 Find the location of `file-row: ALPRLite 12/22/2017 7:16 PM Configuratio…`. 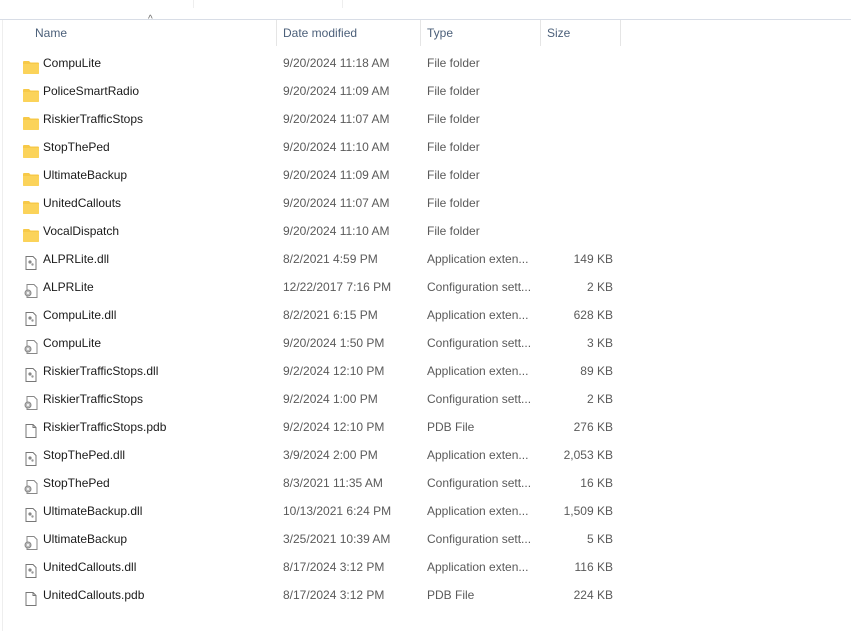

file-row: ALPRLite 12/22/2017 7:16 PM Configuratio… is located at coordinates (320, 287).